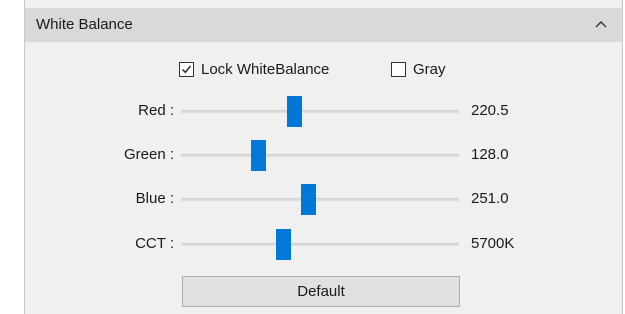 Image resolution: width=625 pixels, height=314 pixels. Describe the element at coordinates (320, 199) in the screenshot. I see `blue-slider-track` at that location.